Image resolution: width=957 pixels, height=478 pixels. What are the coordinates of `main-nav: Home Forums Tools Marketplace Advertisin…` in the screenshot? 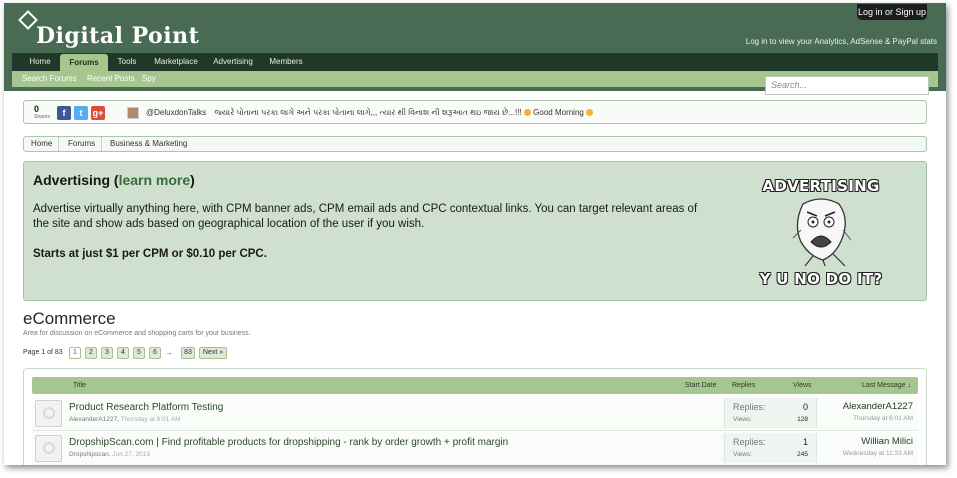 It's located at (475, 62).